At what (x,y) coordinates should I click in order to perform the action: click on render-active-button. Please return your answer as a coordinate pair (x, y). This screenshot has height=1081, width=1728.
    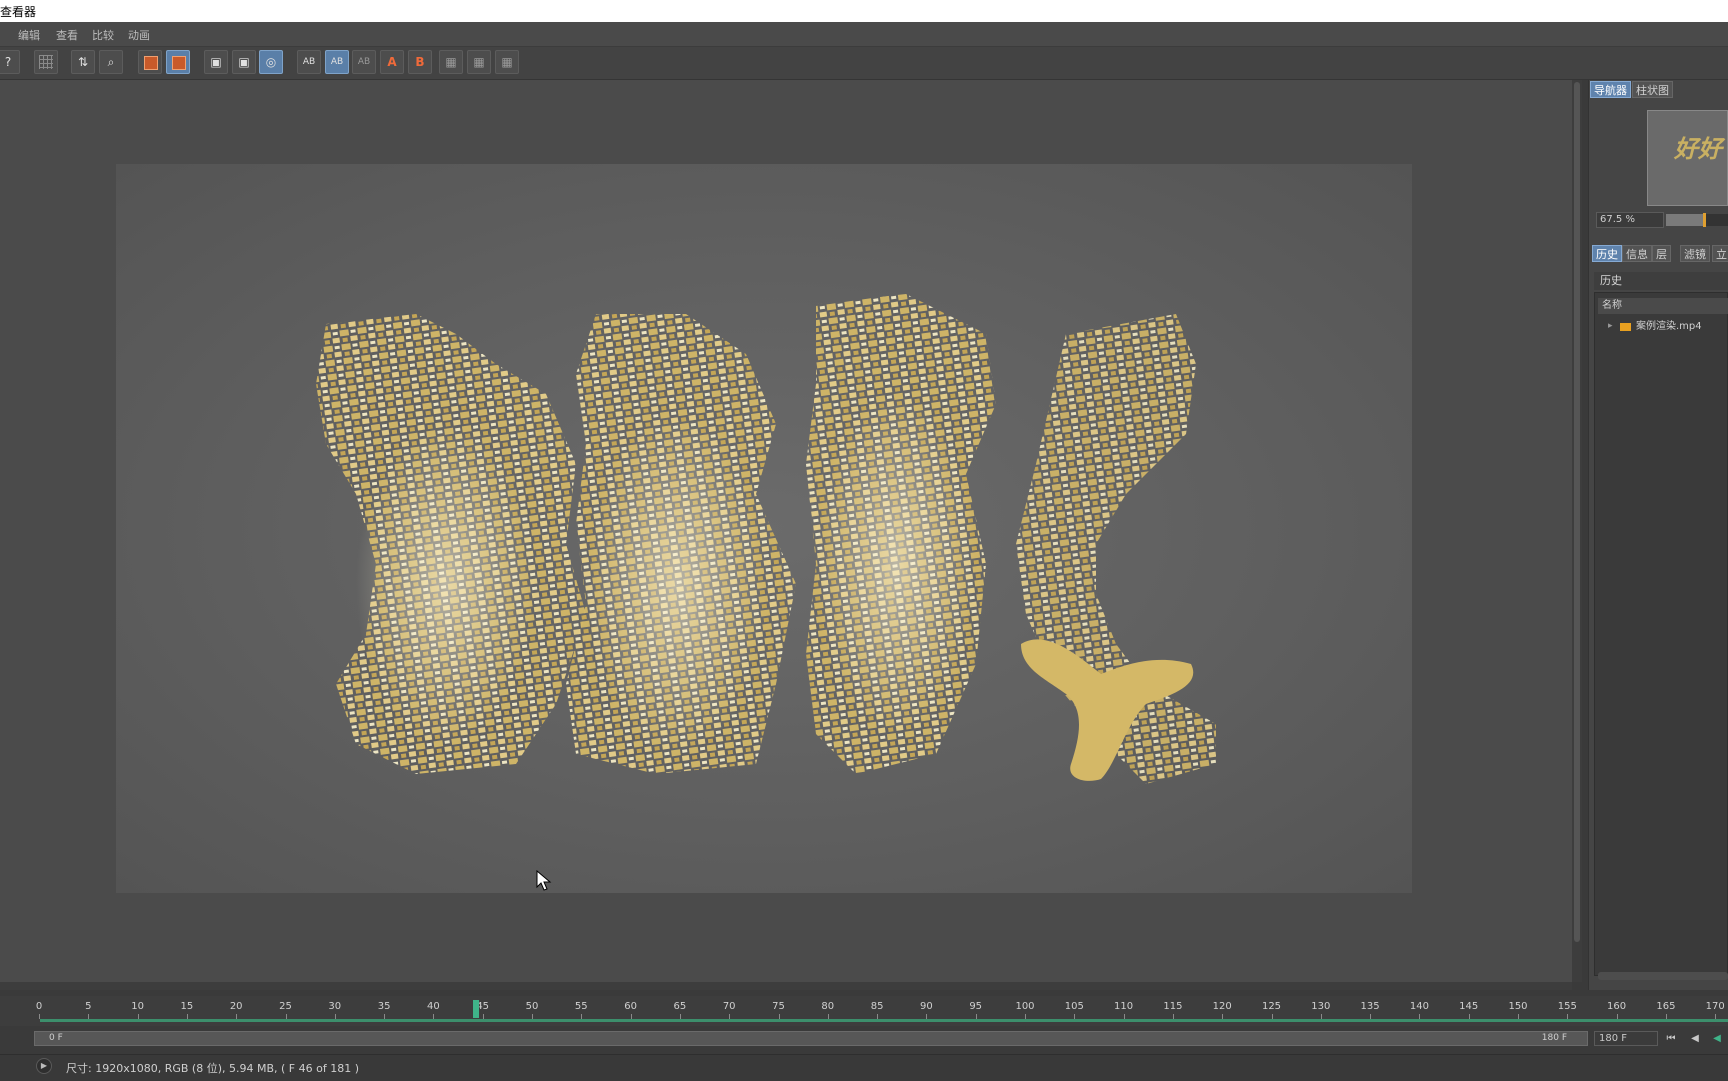
    Looking at the image, I should click on (178, 62).